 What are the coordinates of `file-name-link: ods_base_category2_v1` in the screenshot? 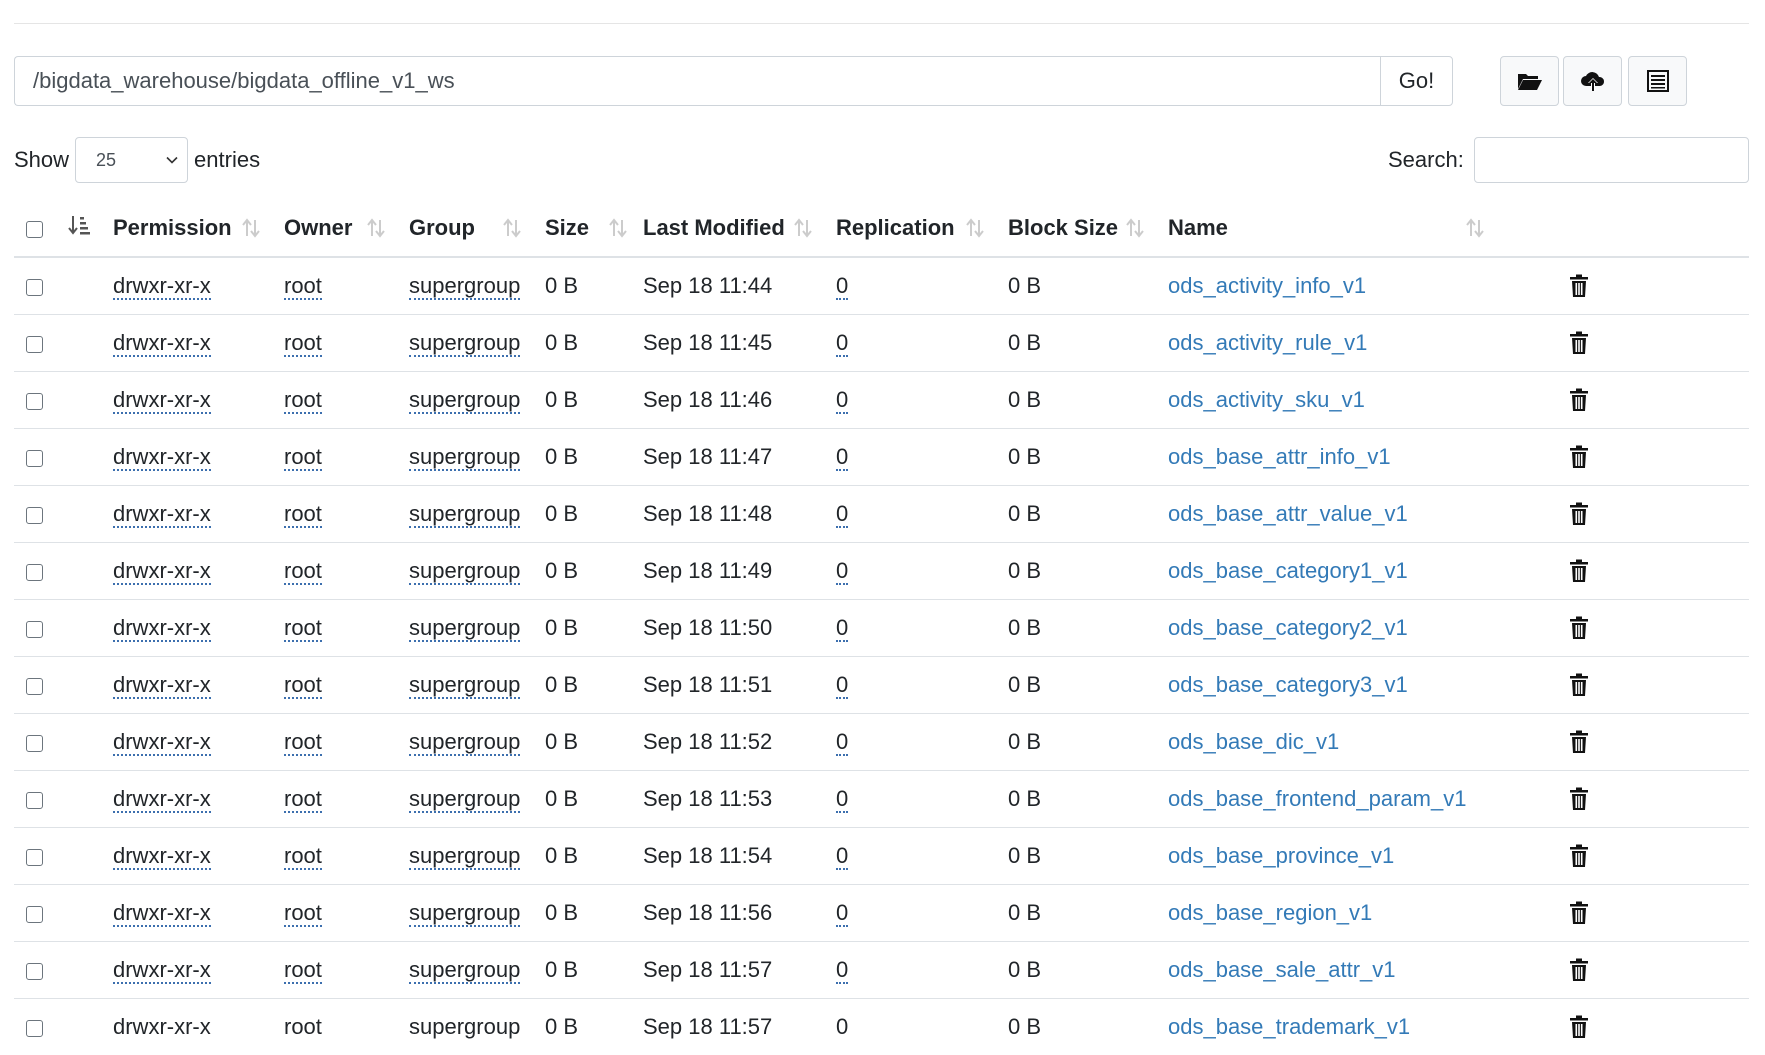 It's located at (1288, 627).